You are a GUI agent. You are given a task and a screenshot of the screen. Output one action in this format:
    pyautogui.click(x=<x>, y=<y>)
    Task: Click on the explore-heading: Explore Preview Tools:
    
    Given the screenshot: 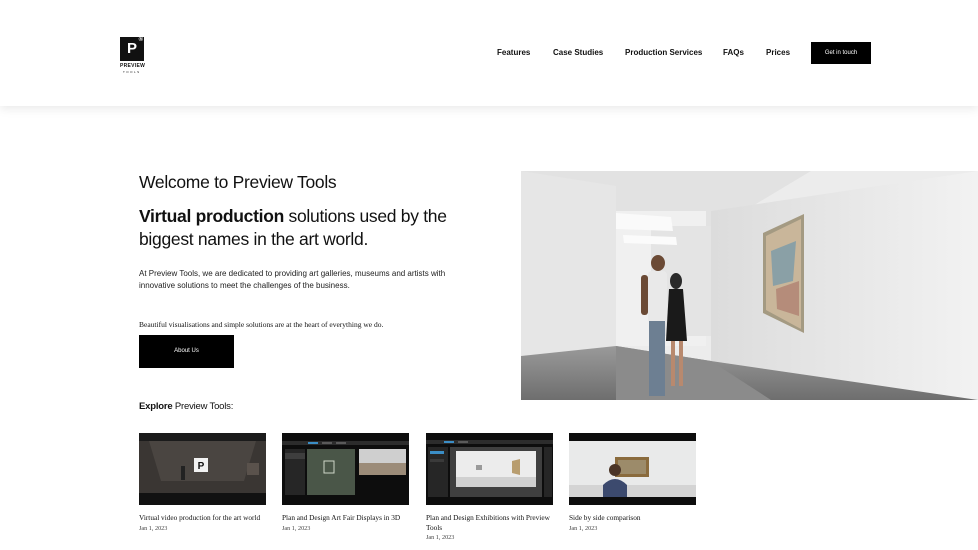 What is the action you would take?
    pyautogui.click(x=186, y=406)
    